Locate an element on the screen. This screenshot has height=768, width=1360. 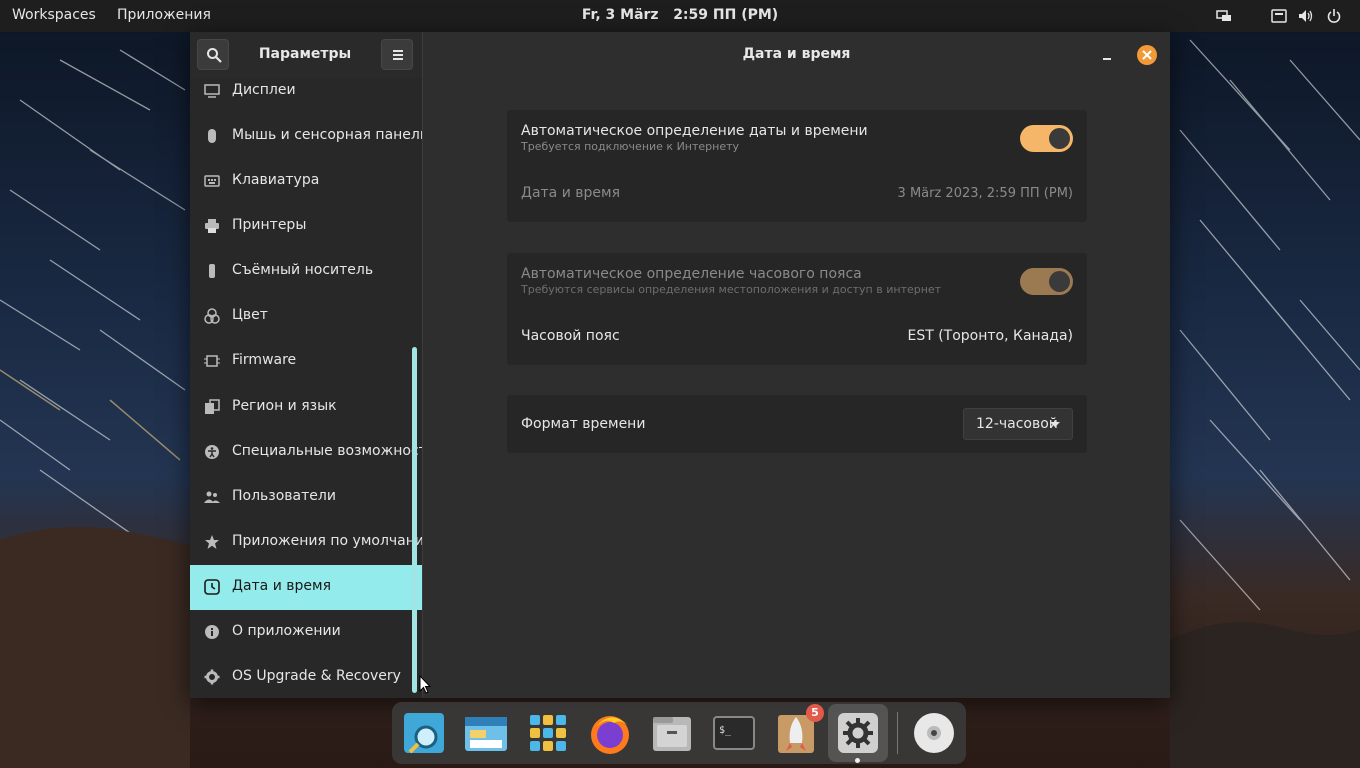
info-icon is located at coordinates (212, 632).